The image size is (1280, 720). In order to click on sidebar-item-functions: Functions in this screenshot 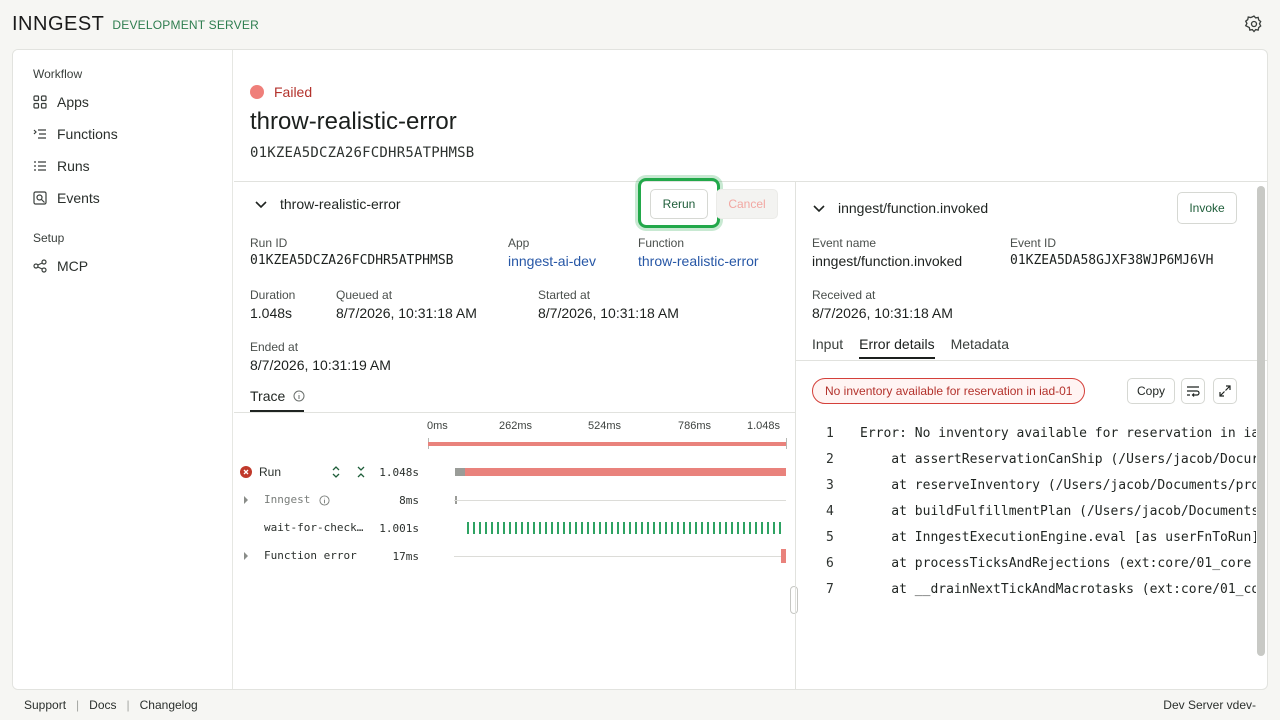, I will do `click(75, 134)`.